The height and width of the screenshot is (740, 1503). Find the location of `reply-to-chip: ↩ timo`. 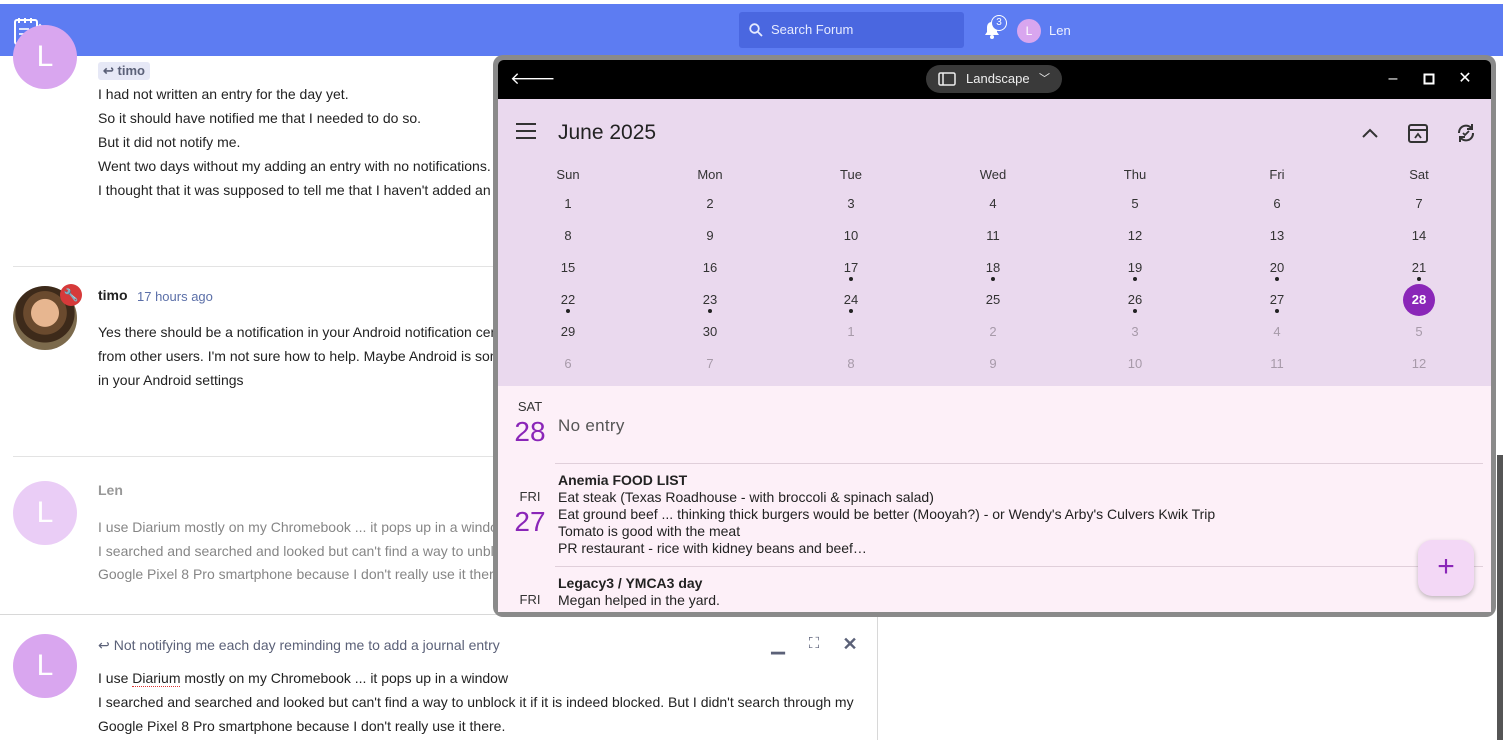

reply-to-chip: ↩ timo is located at coordinates (124, 71).